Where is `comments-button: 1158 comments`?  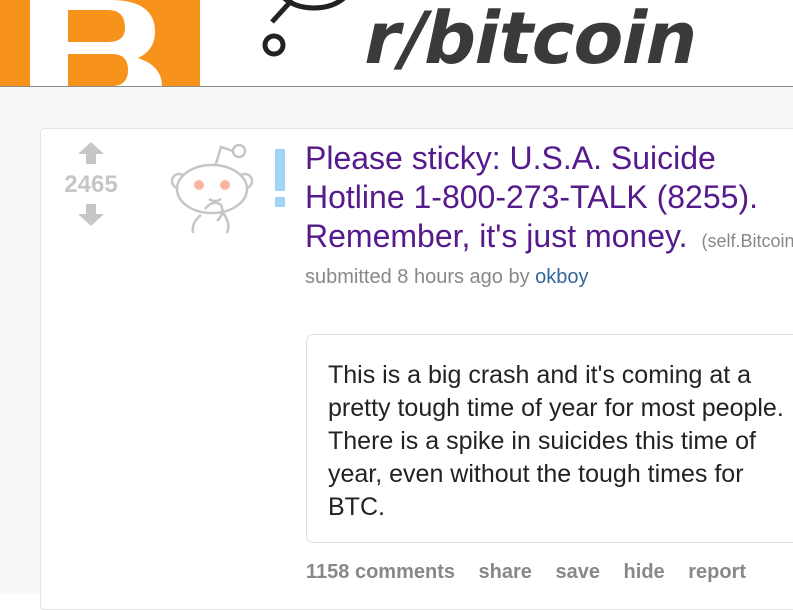
comments-button: 1158 comments is located at coordinates (380, 572).